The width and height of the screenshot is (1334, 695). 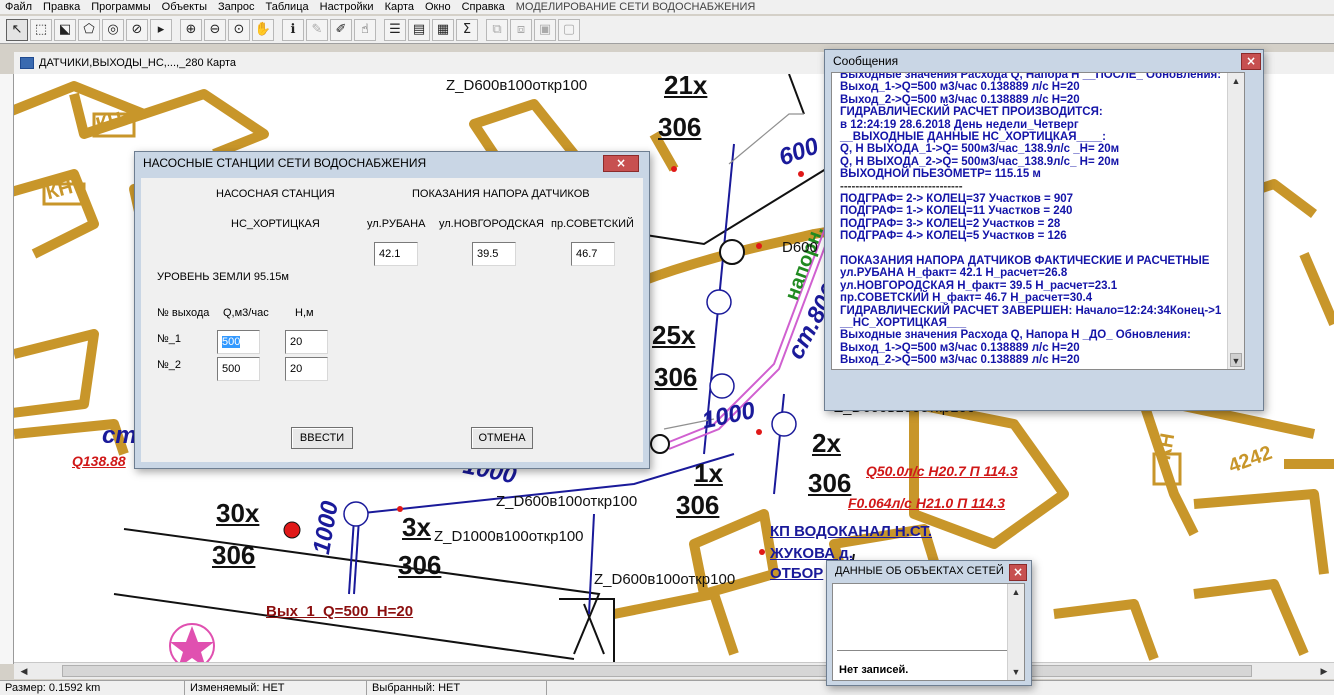 What do you see at coordinates (927, 503) in the screenshot?
I see `flow-label-f0064: F0.064л/с H21.0 П 114.3` at bounding box center [927, 503].